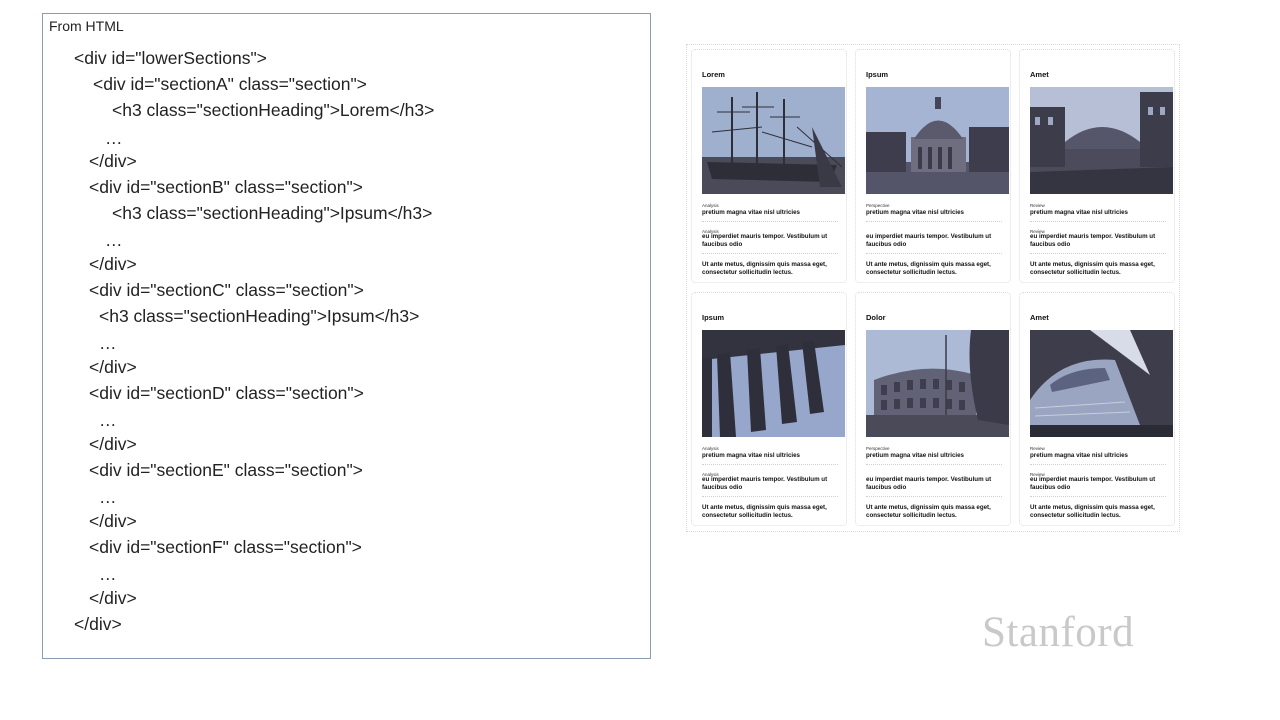 Image resolution: width=1280 pixels, height=720 pixels. I want to click on code-line: <div id="sectionC" class="section">, so click(226, 290).